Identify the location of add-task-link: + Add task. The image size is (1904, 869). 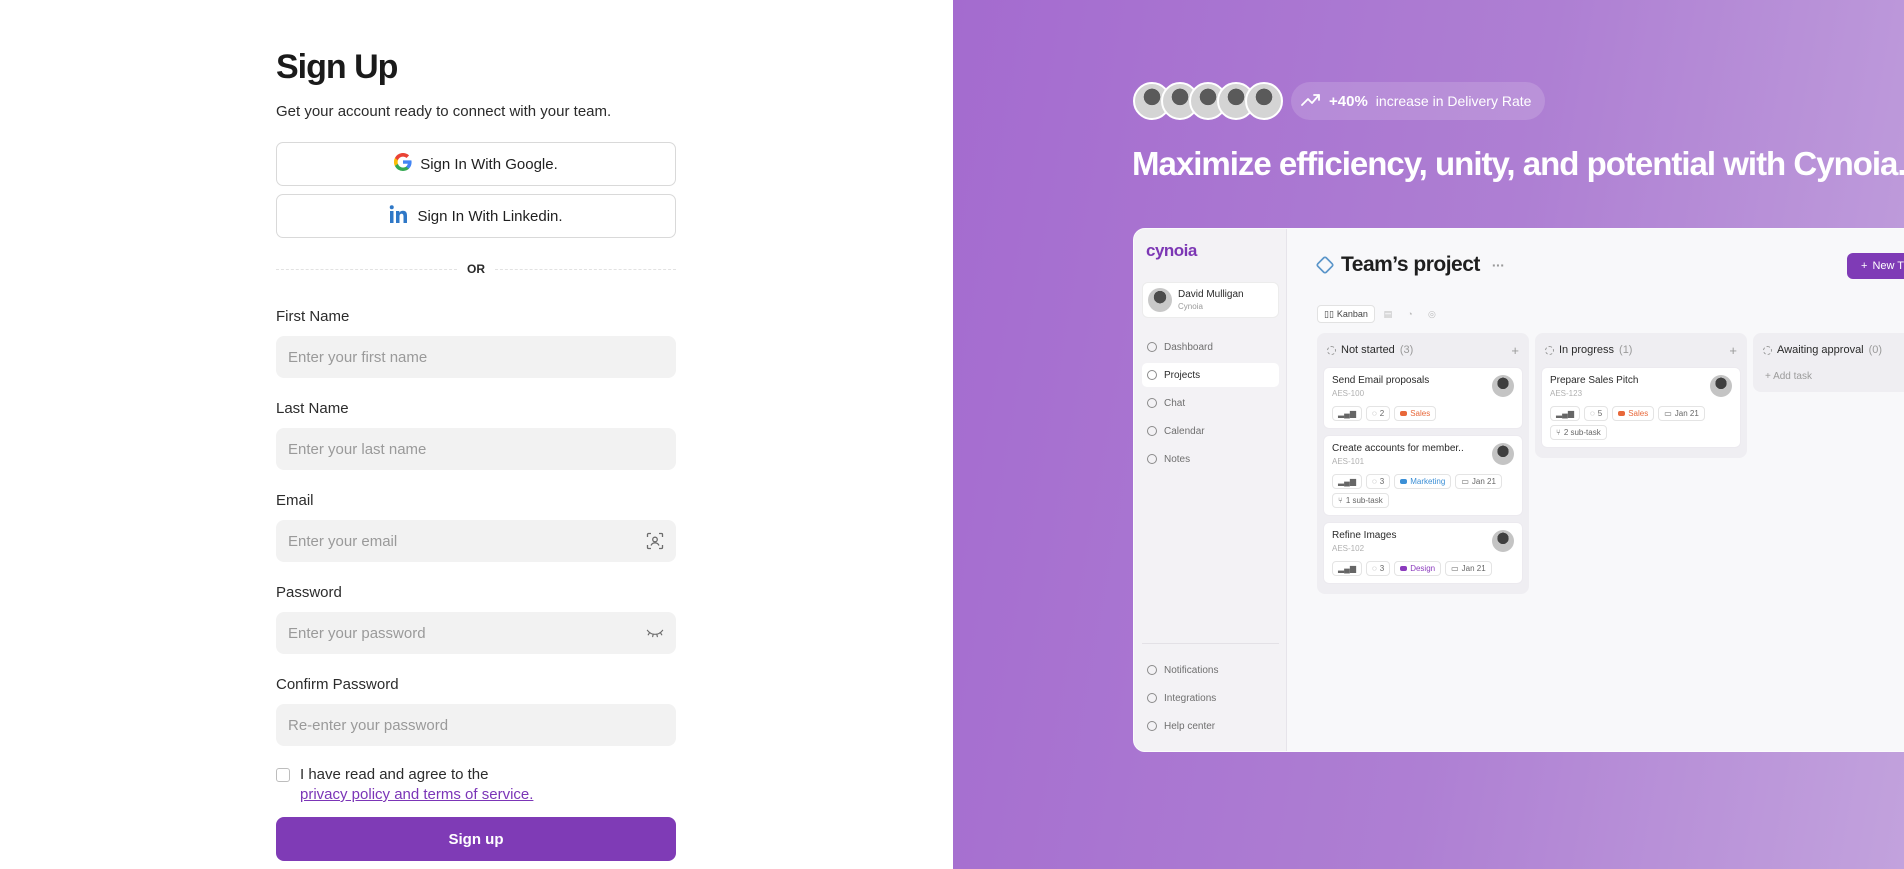
(1788, 376).